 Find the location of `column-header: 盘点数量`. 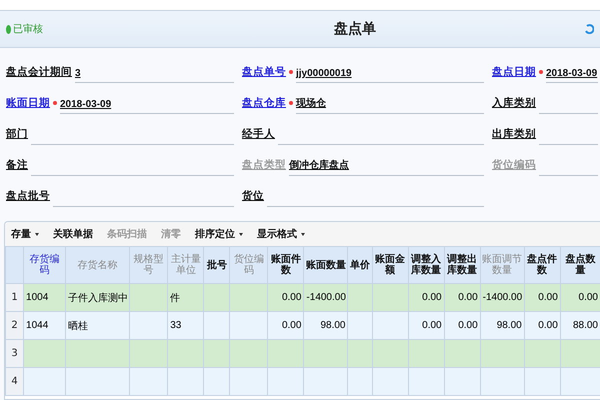

column-header: 盘点数量 is located at coordinates (580, 265).